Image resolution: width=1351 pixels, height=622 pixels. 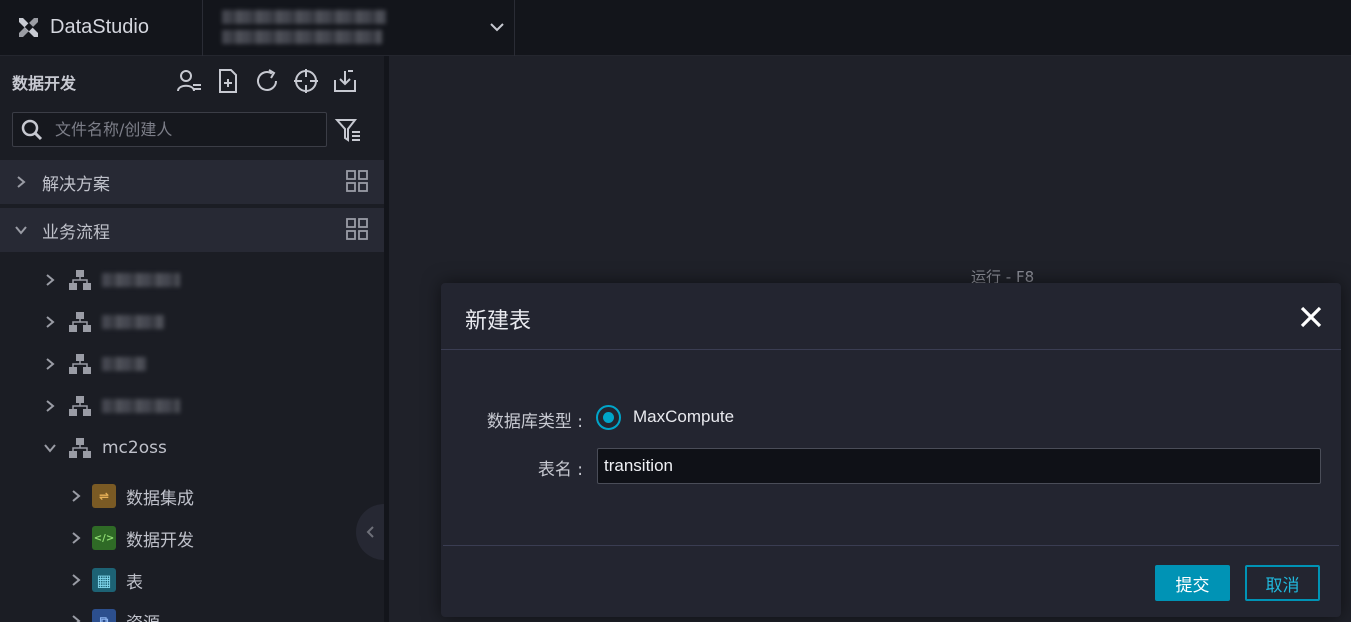 I want to click on search-box, so click(x=169, y=129).